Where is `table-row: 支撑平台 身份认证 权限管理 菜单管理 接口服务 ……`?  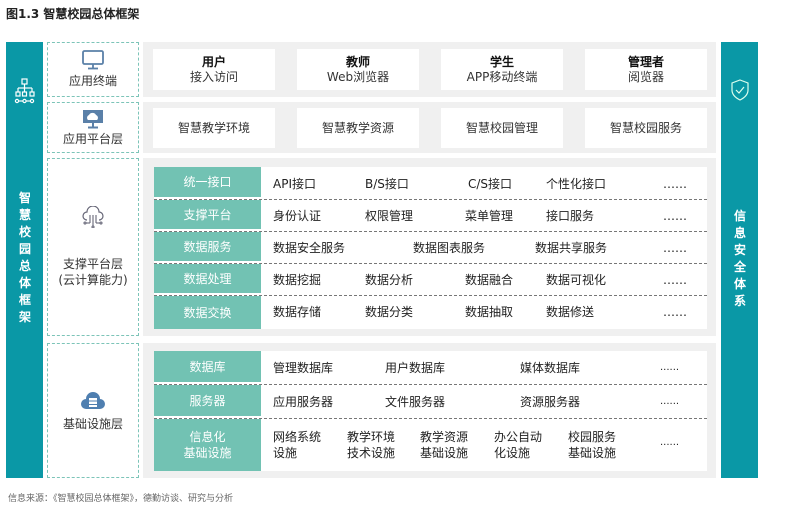
table-row: 支撑平台 身份认证 权限管理 菜单管理 接口服务 …… is located at coordinates (430, 216).